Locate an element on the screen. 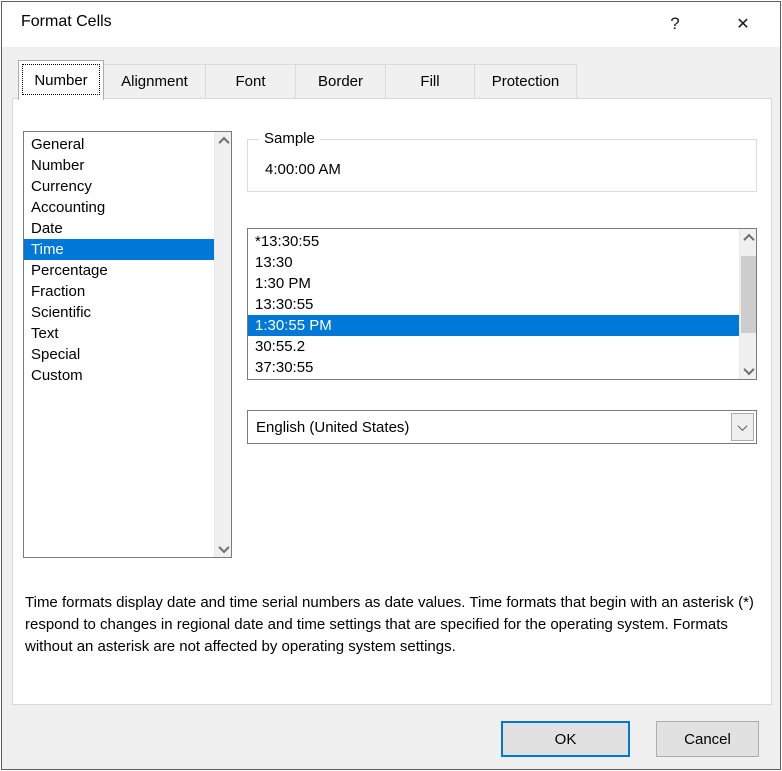  help-icon: ? is located at coordinates (675, 23).